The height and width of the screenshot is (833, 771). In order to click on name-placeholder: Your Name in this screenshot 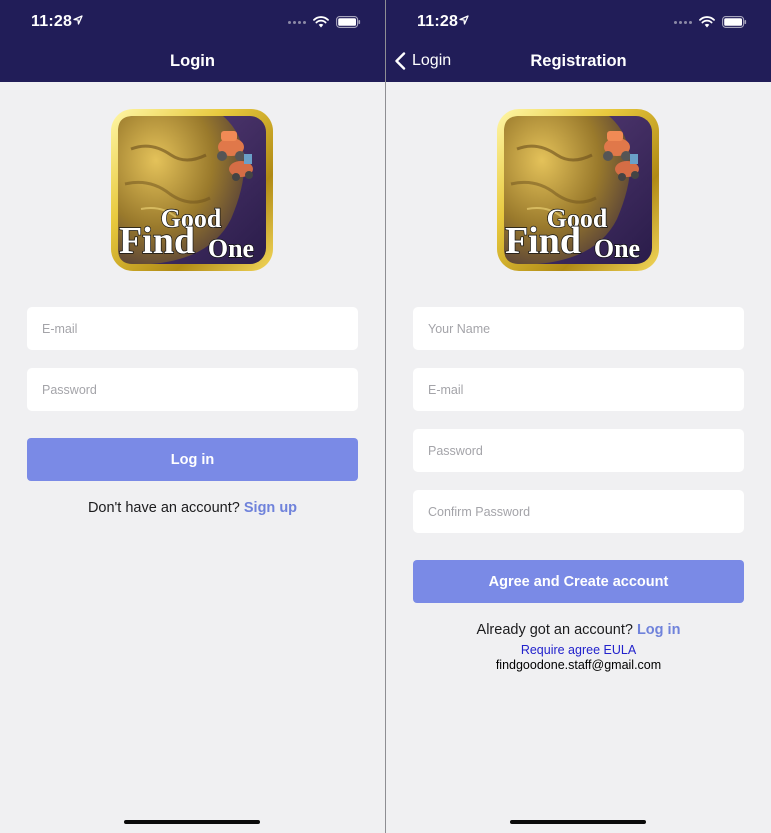, I will do `click(459, 328)`.